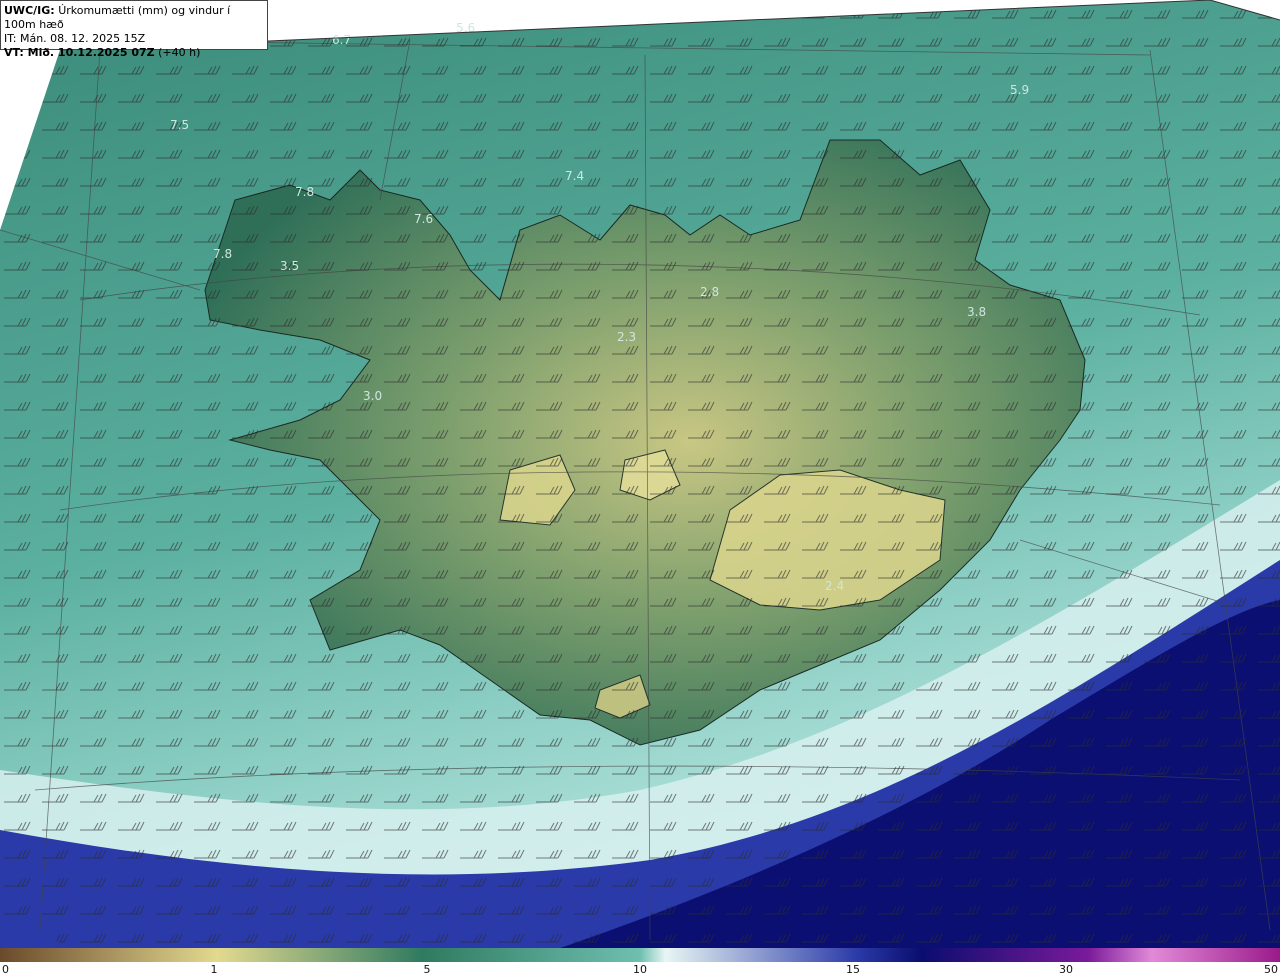  I want to click on map-value-label: 3.5, so click(289, 266).